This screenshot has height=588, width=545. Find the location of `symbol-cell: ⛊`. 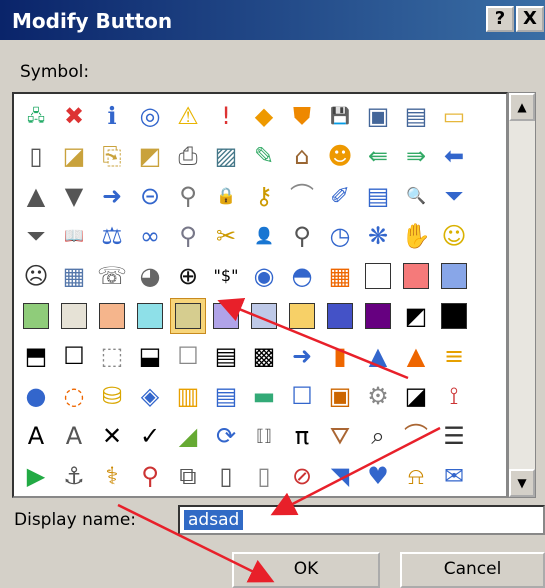

symbol-cell: ⛊ is located at coordinates (302, 116).